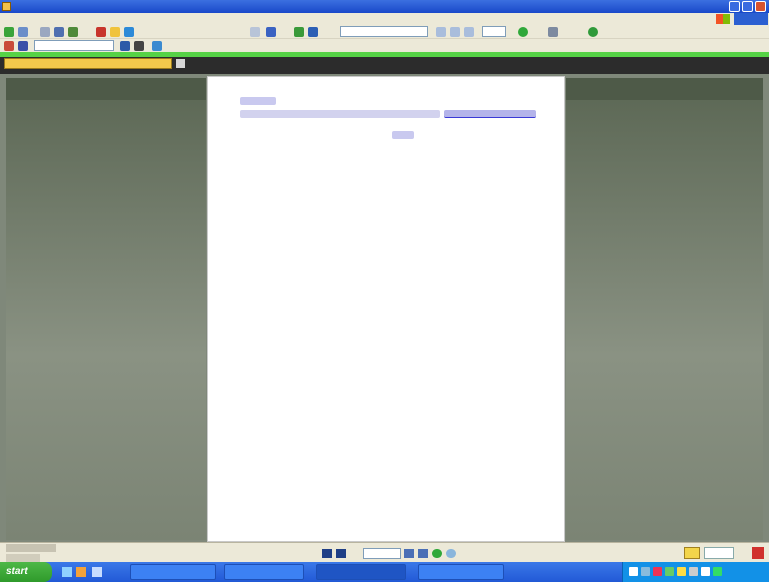 This screenshot has width=769, height=582. I want to click on close-button, so click(760, 6).